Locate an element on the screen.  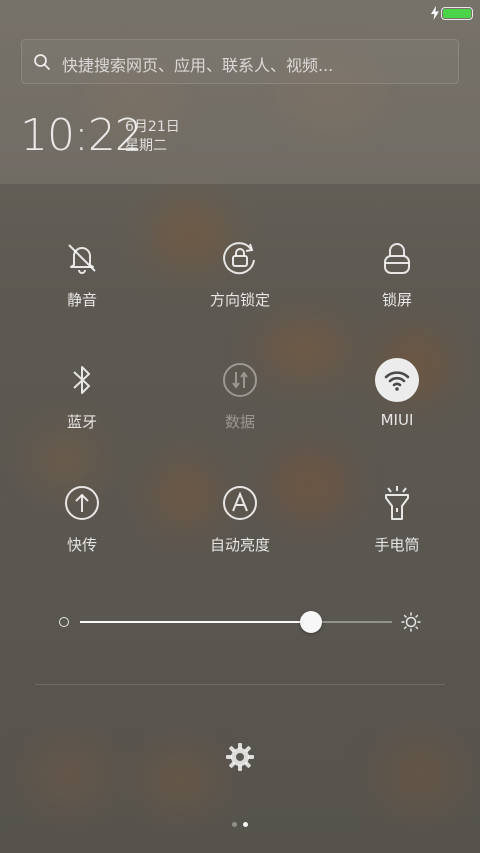
bluetooth-icon is located at coordinates (82, 380).